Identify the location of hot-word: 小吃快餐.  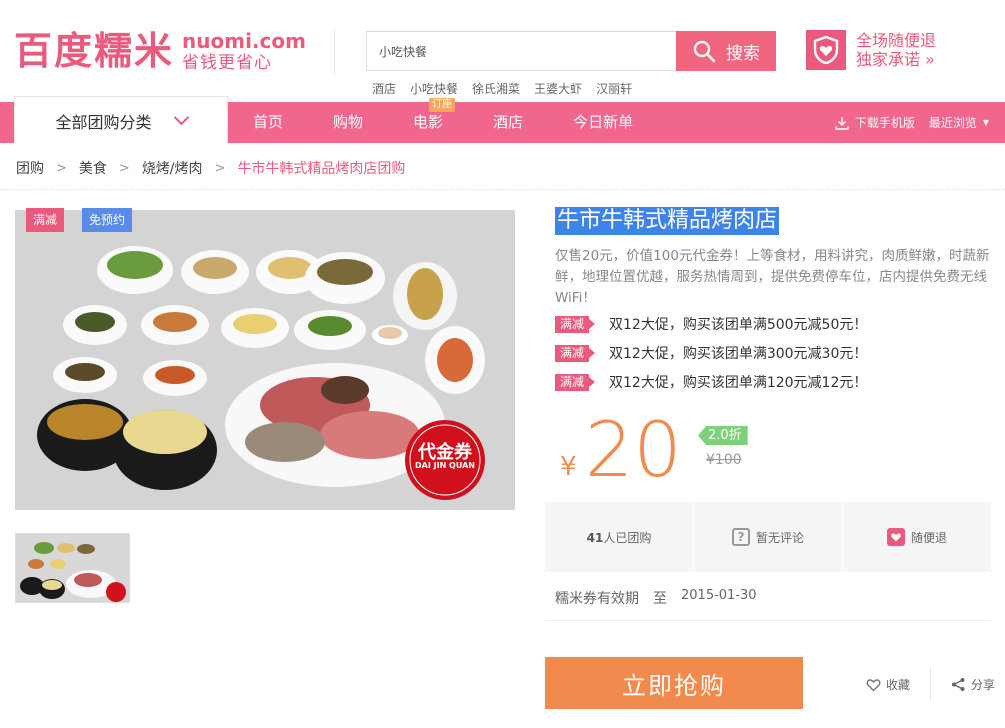
(434, 88).